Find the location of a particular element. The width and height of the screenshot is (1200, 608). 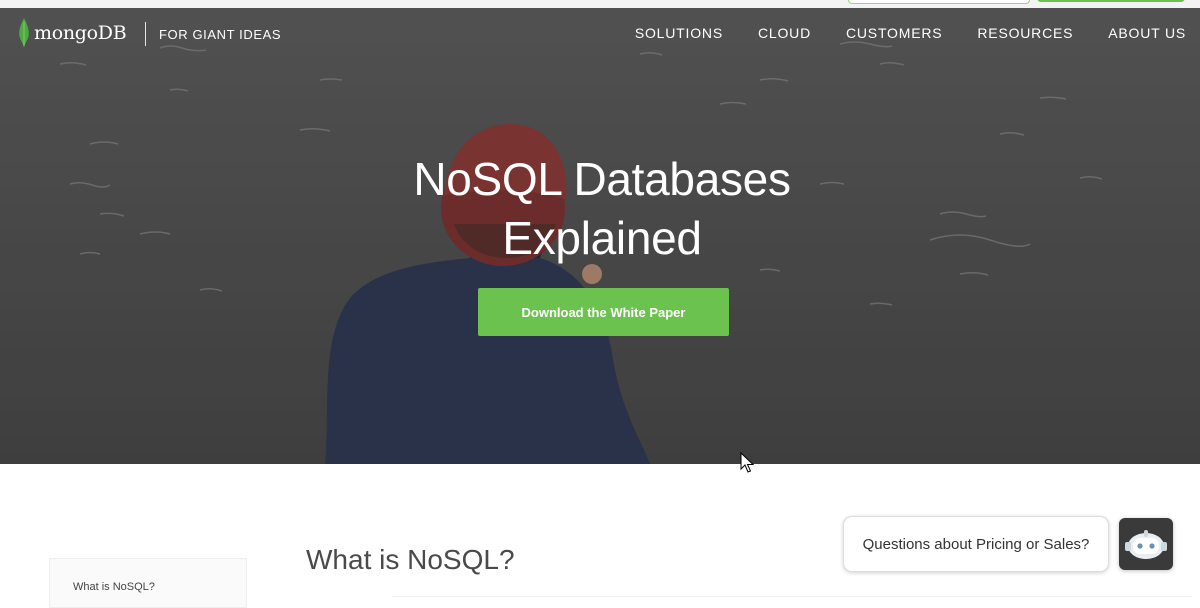

download-white-paper-button: Download the White Paper is located at coordinates (603, 312).